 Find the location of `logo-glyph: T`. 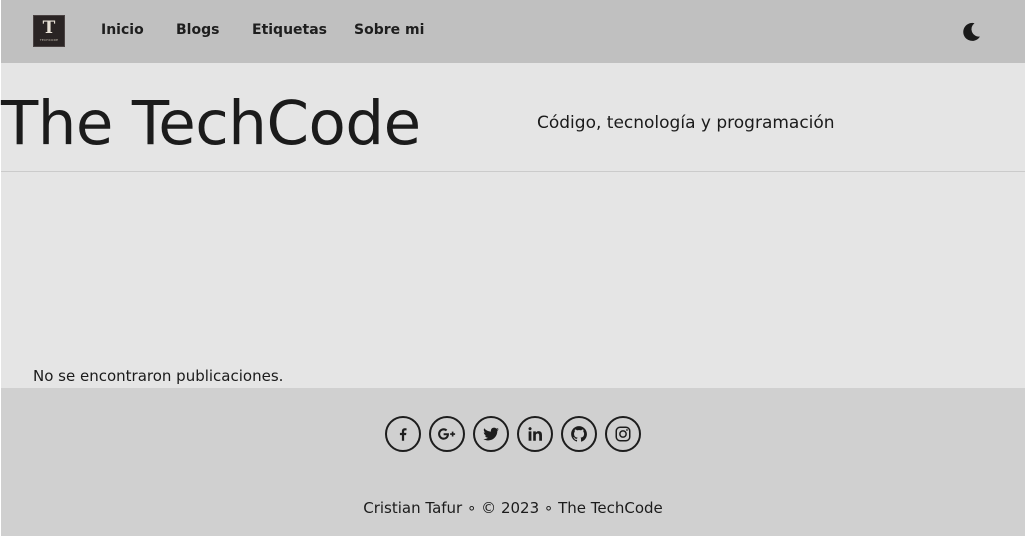

logo-glyph: T is located at coordinates (49, 28).